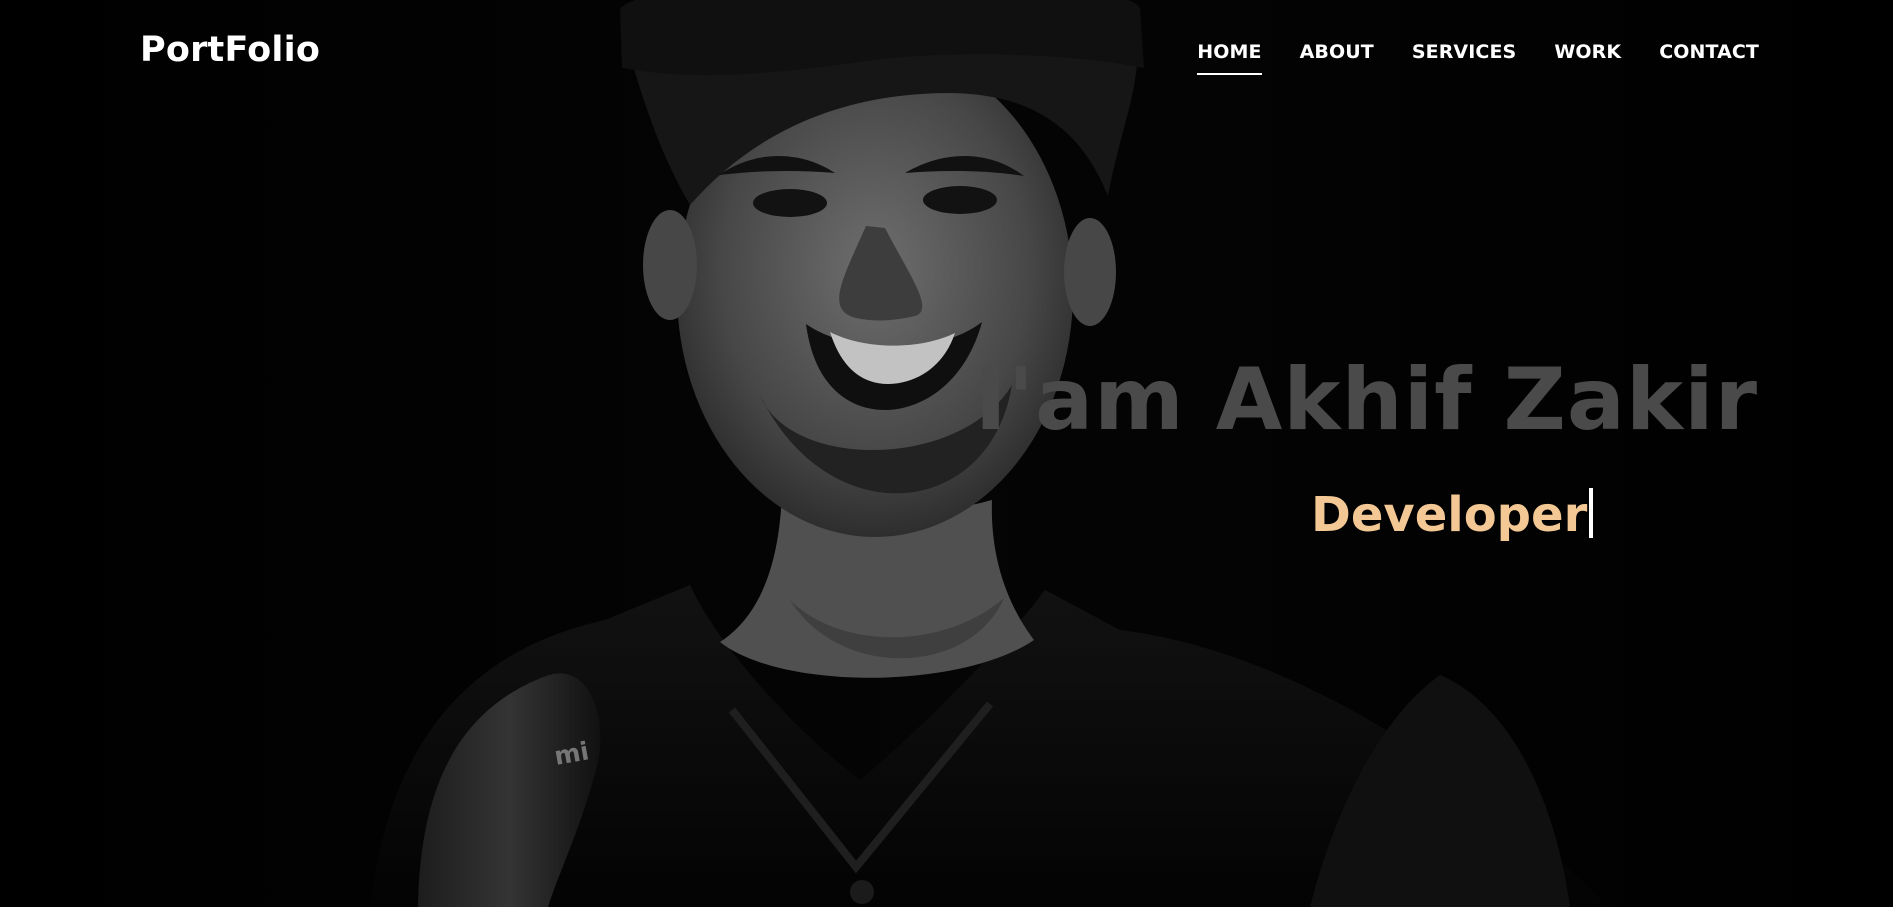 Image resolution: width=1893 pixels, height=907 pixels. I want to click on nav-item-work: WORK, so click(1587, 52).